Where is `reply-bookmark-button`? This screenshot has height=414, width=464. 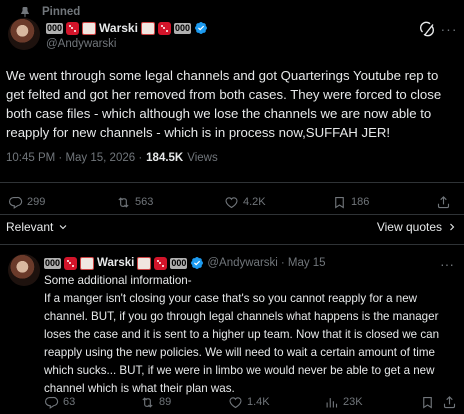
reply-bookmark-button is located at coordinates (427, 402).